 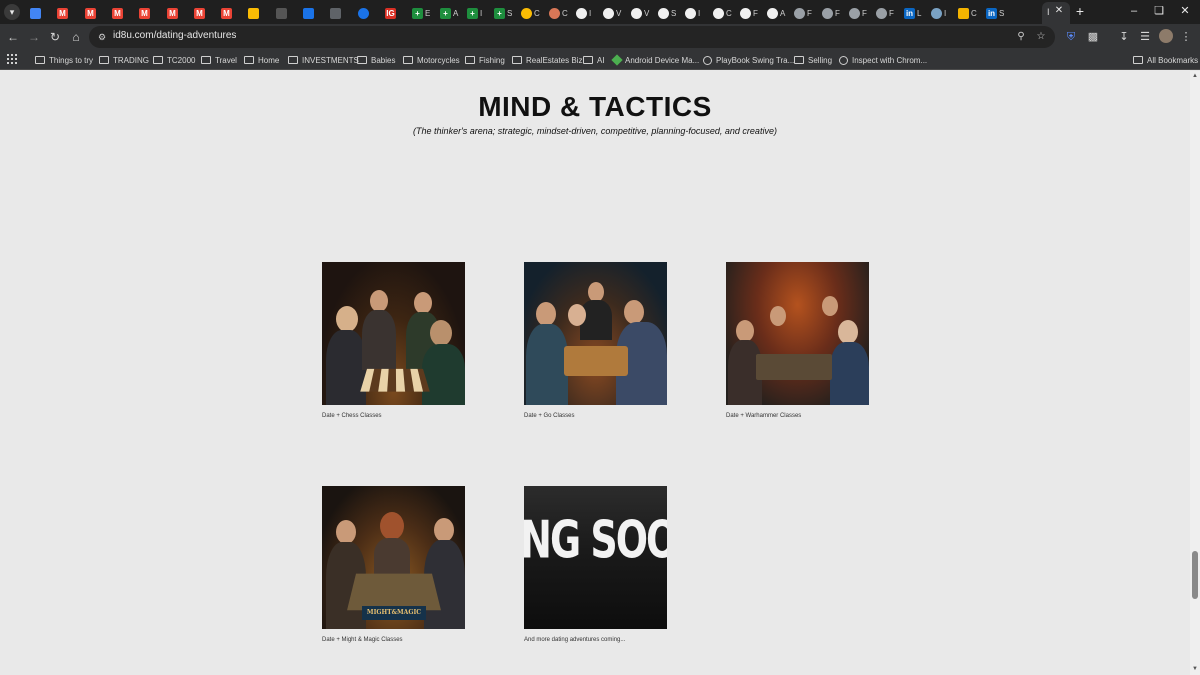 I want to click on bookmark-item: Babies, so click(x=376, y=60).